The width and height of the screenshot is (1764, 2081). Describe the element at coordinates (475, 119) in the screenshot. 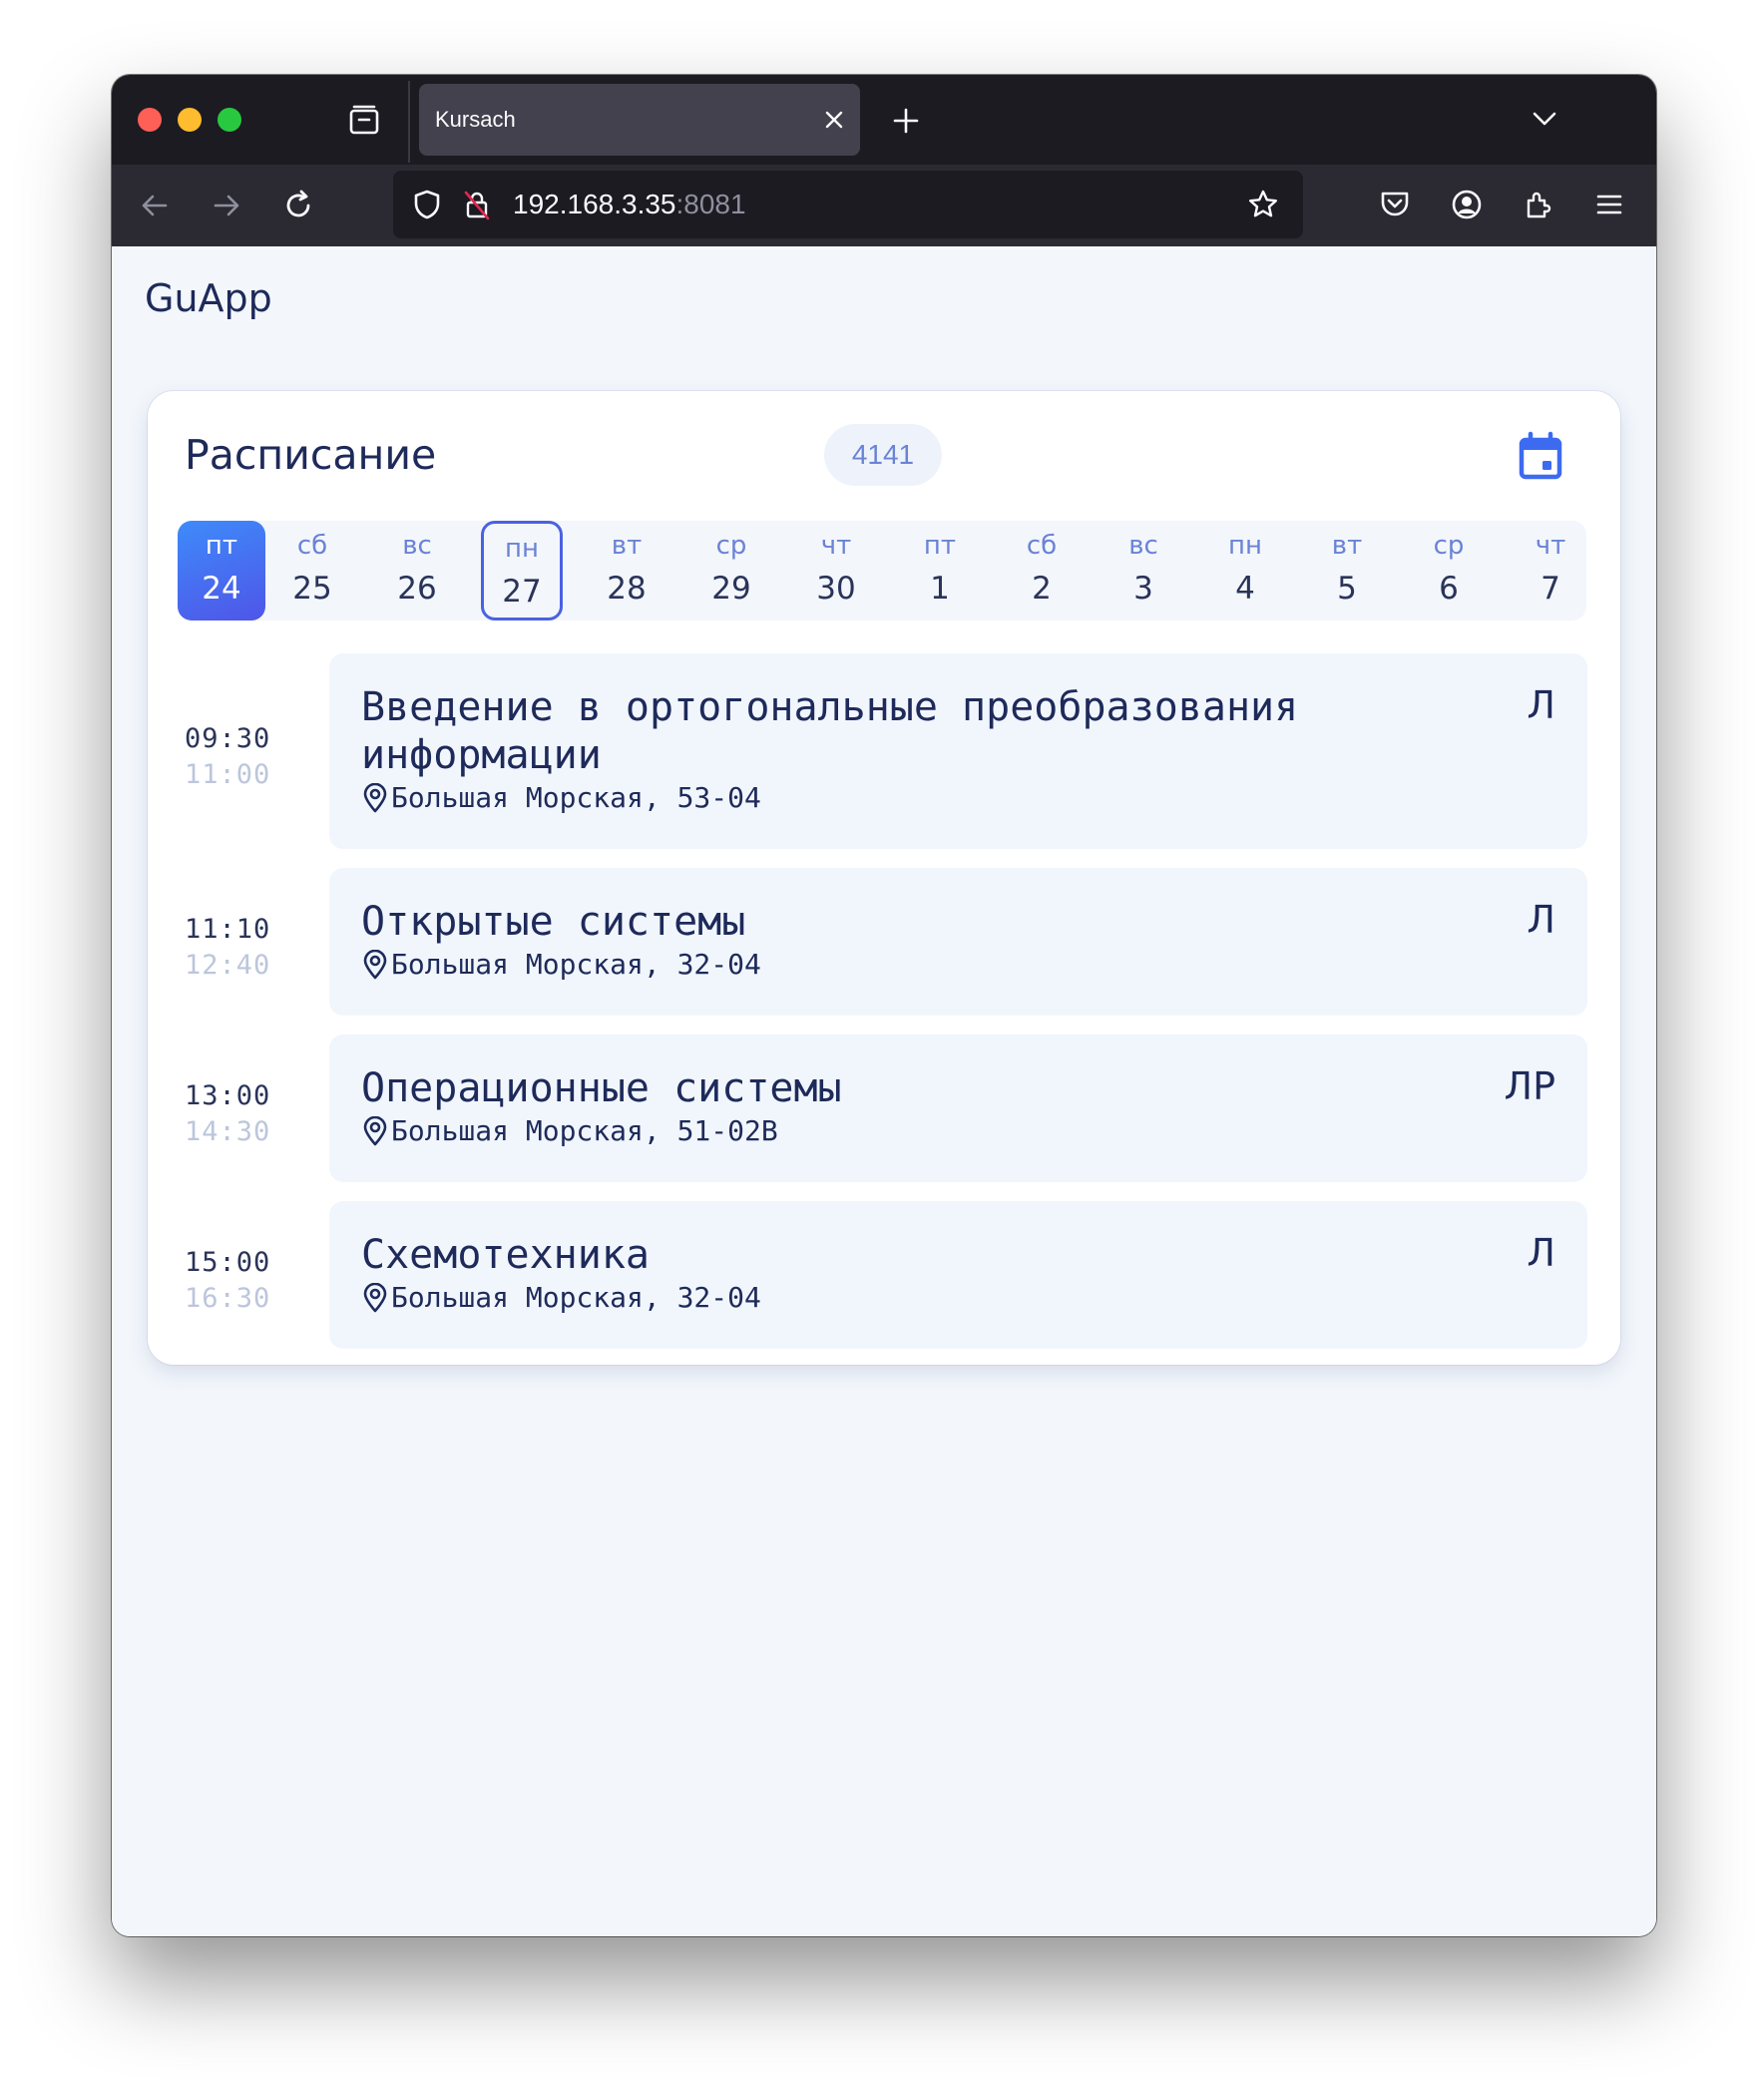

I see `tab-title: Kursach` at that location.